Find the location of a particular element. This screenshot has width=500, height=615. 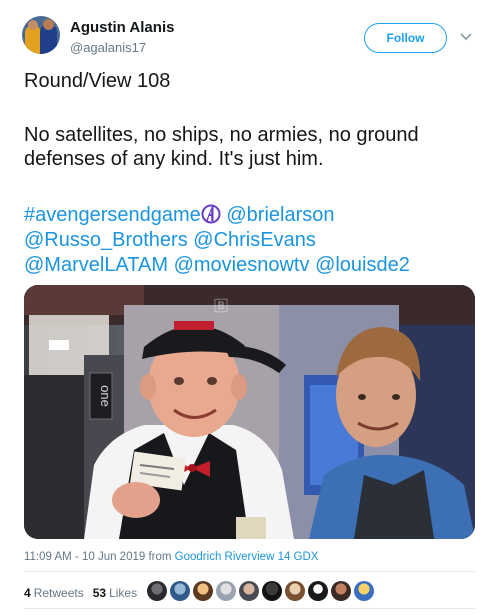

author-name: Agustin Alanis is located at coordinates (122, 27).